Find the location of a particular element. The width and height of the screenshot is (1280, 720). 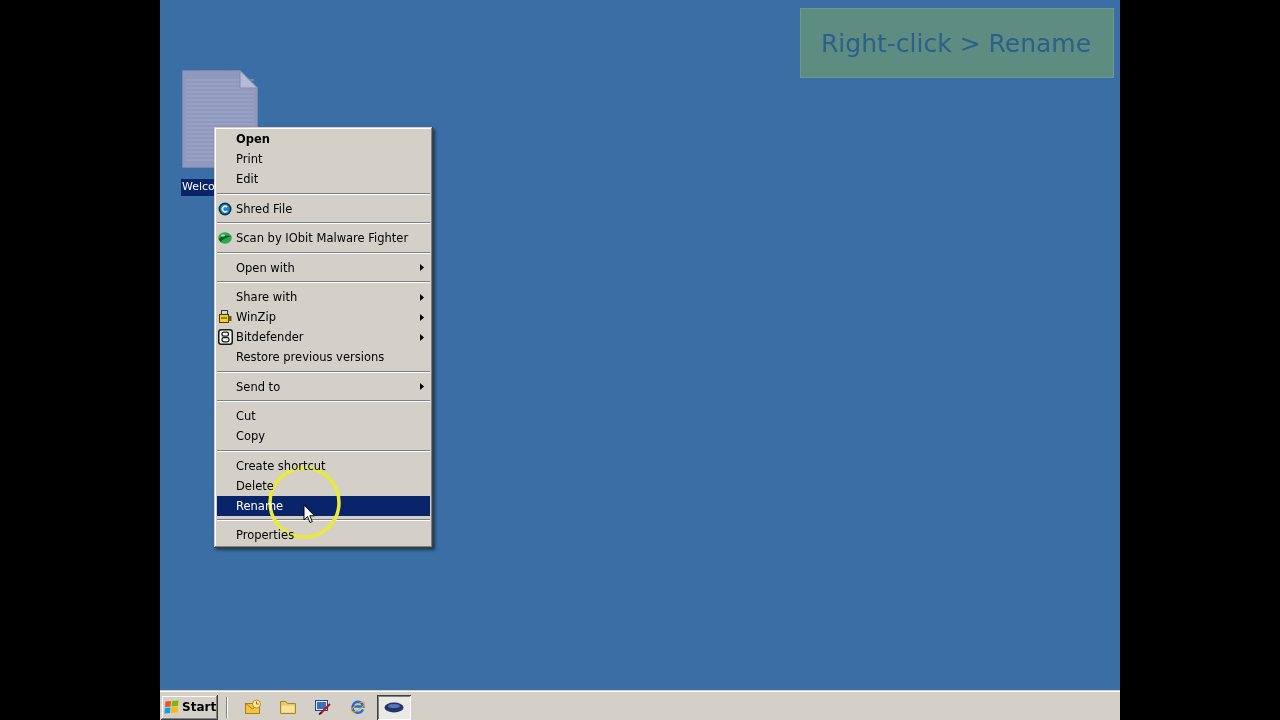

envelope-icon is located at coordinates (253, 707).